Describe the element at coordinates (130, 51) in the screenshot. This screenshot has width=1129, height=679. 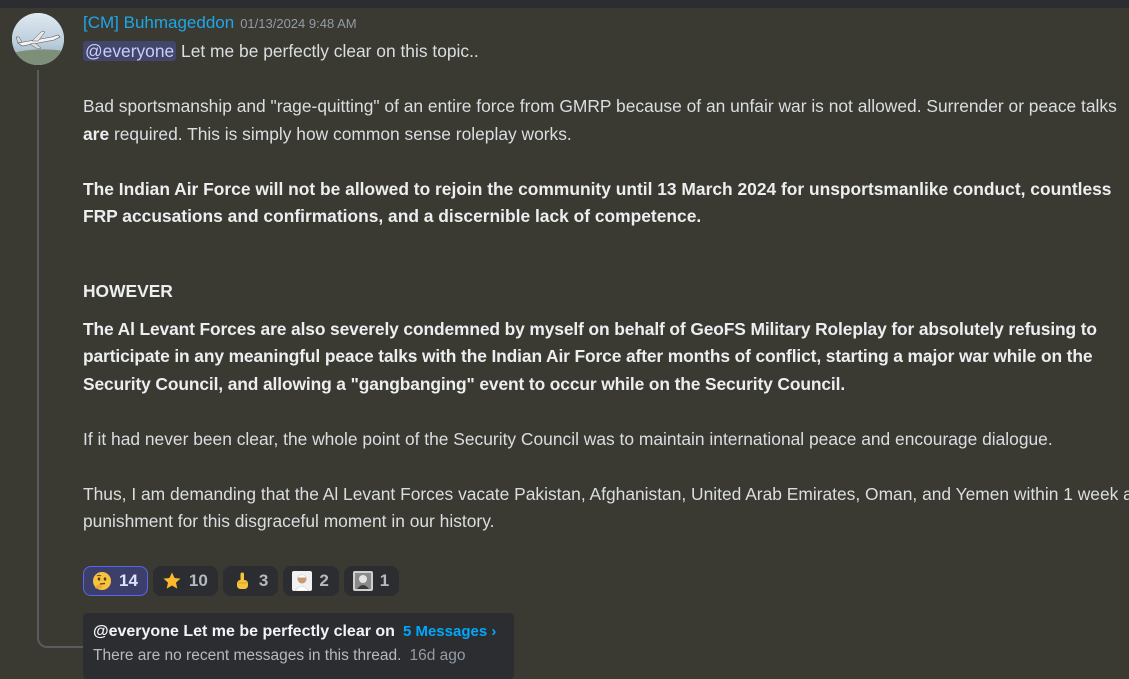
I see `everyone-mention: @everyone` at that location.